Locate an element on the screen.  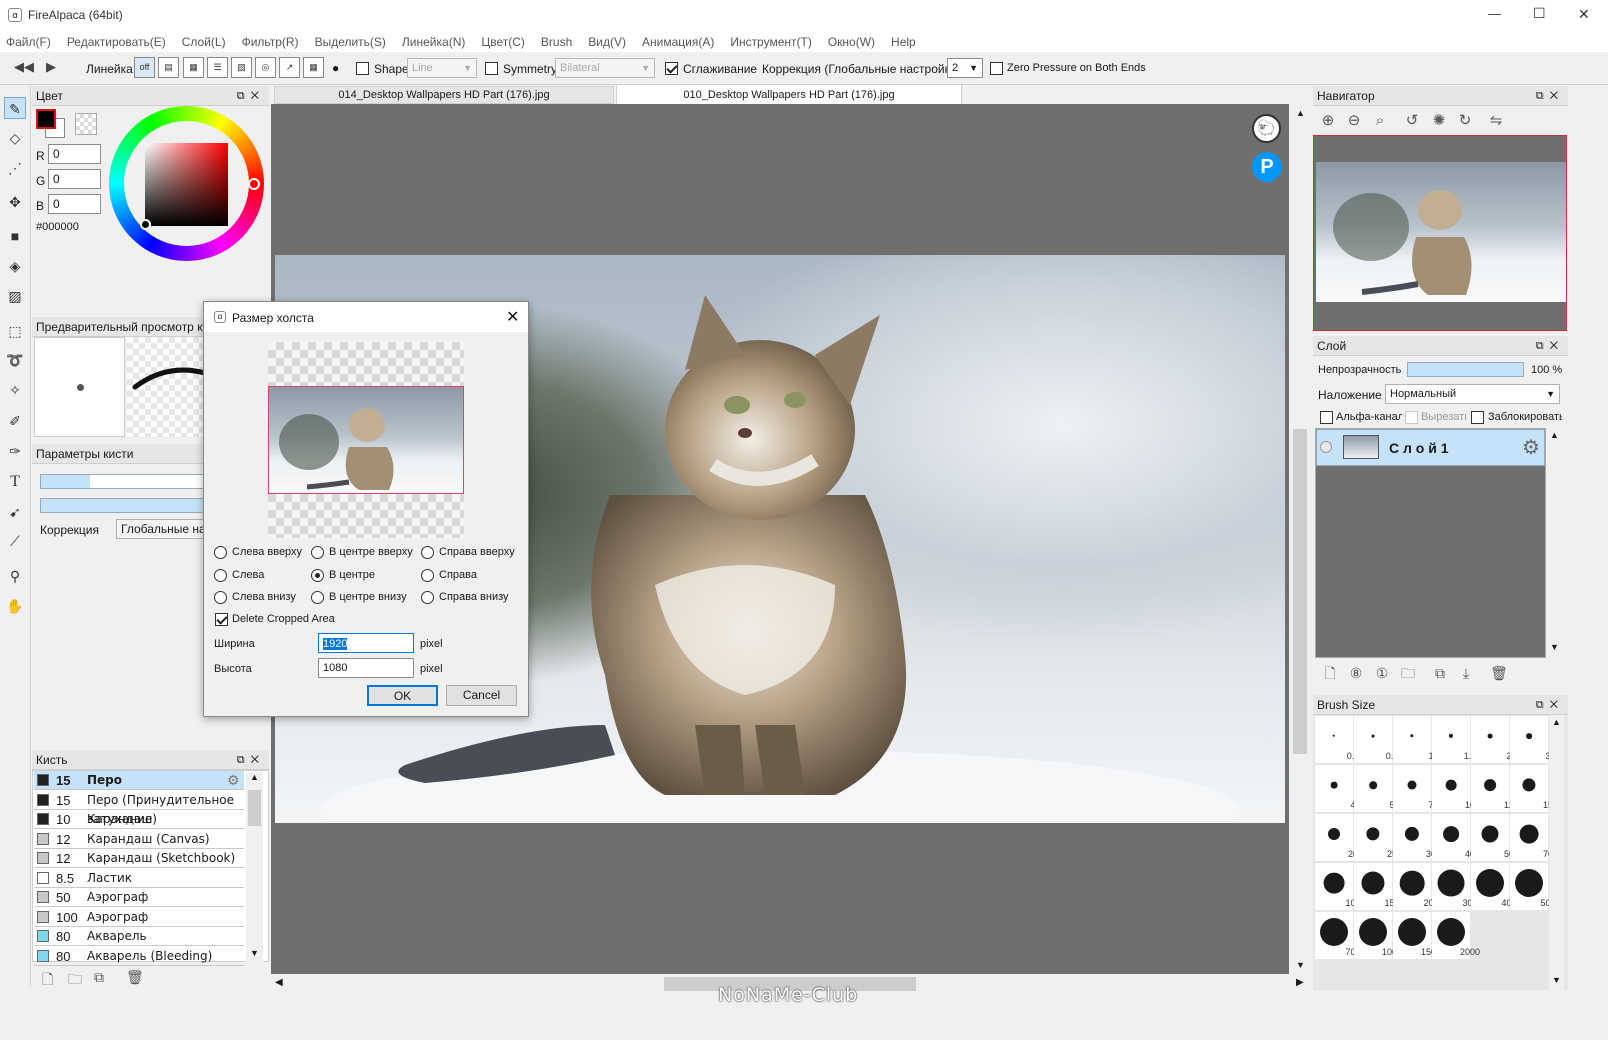
gear-icon: ⚙ is located at coordinates (233, 780).